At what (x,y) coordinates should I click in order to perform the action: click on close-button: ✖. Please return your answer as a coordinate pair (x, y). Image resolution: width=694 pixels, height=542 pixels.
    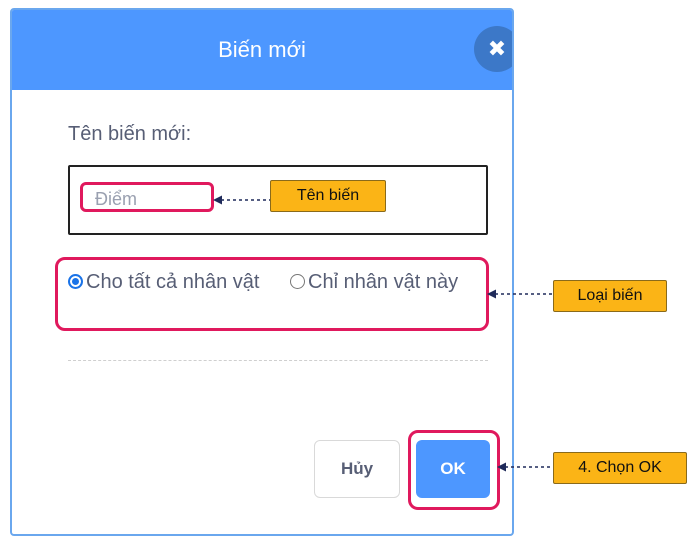
    Looking at the image, I should click on (493, 49).